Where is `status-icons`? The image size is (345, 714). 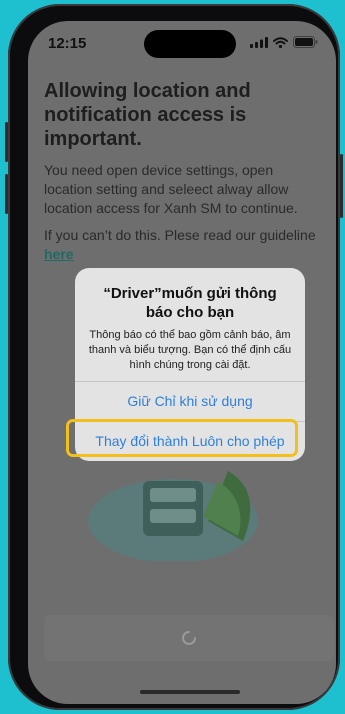
status-icons is located at coordinates (284, 42).